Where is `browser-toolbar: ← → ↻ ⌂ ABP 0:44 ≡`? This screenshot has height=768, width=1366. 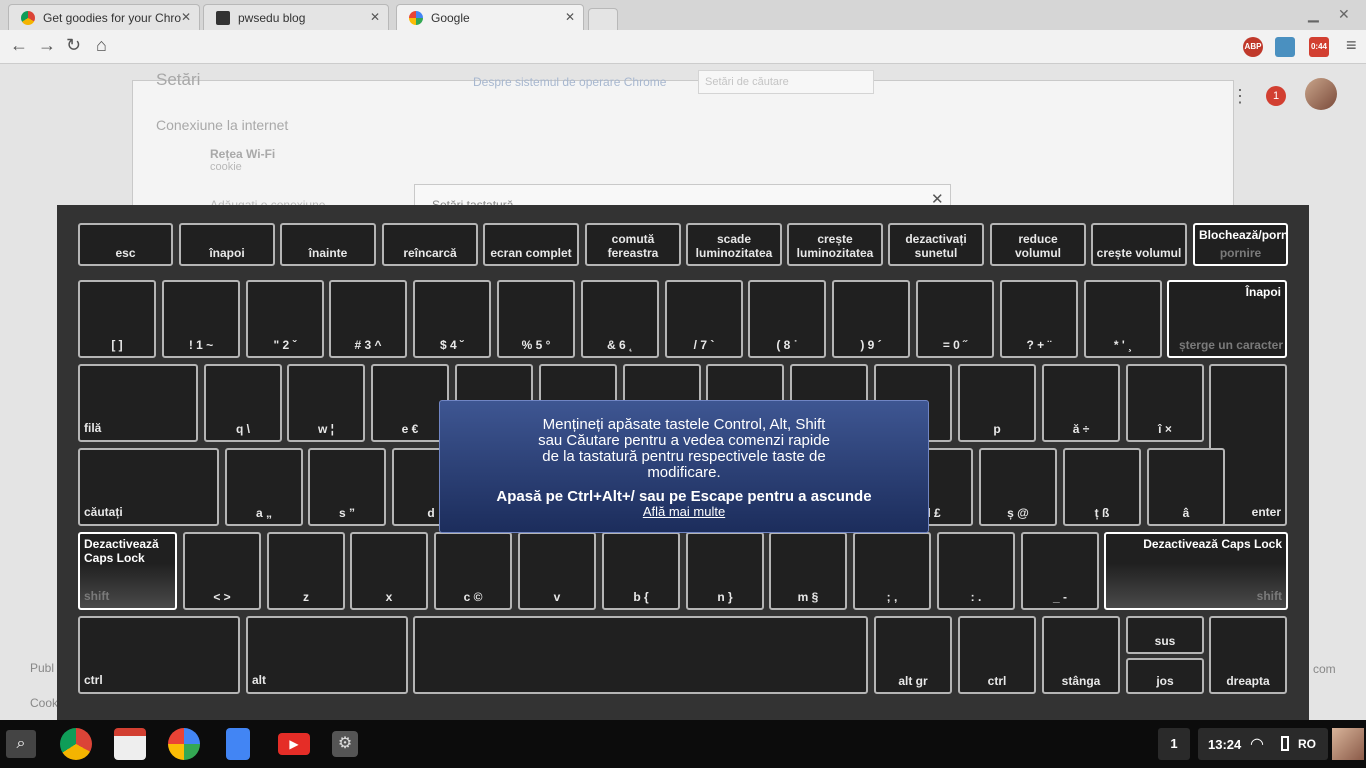
browser-toolbar: ← → ↻ ⌂ ABP 0:44 ≡ is located at coordinates (683, 47).